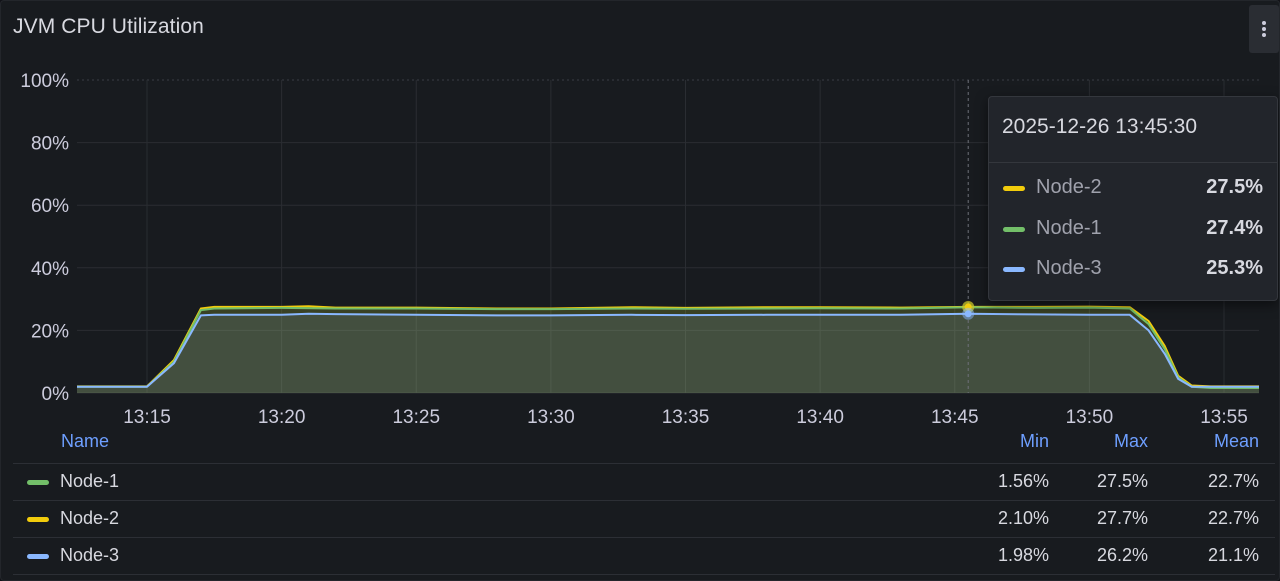  What do you see at coordinates (1122, 555) in the screenshot?
I see `legend-max: 26.2%` at bounding box center [1122, 555].